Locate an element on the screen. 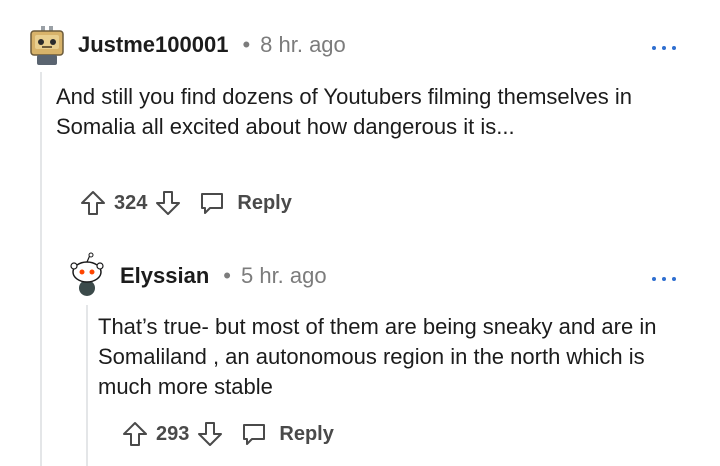  comment-header: Justme100001 • 8 hr. ago is located at coordinates (212, 45).